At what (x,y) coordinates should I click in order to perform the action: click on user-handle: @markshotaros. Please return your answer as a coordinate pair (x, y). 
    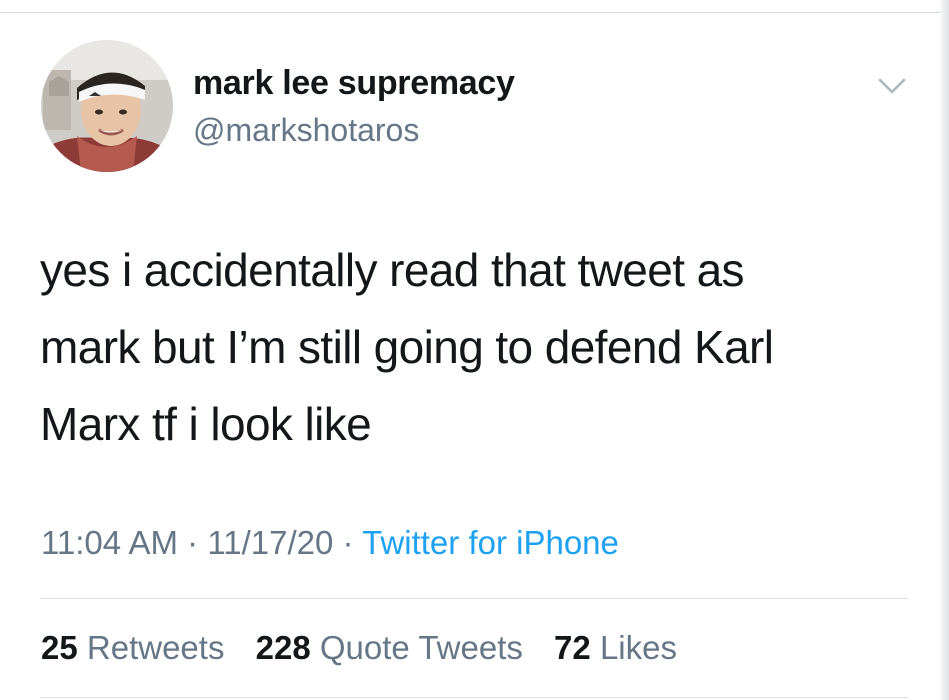
    Looking at the image, I should click on (306, 130).